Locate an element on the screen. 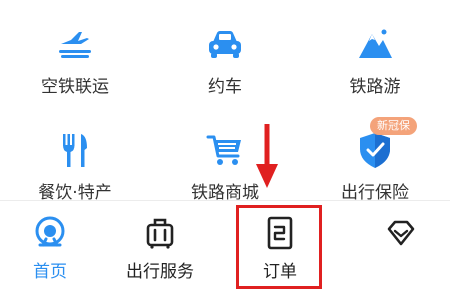 This screenshot has width=450, height=297. tab-label: 首页 is located at coordinates (50, 272).